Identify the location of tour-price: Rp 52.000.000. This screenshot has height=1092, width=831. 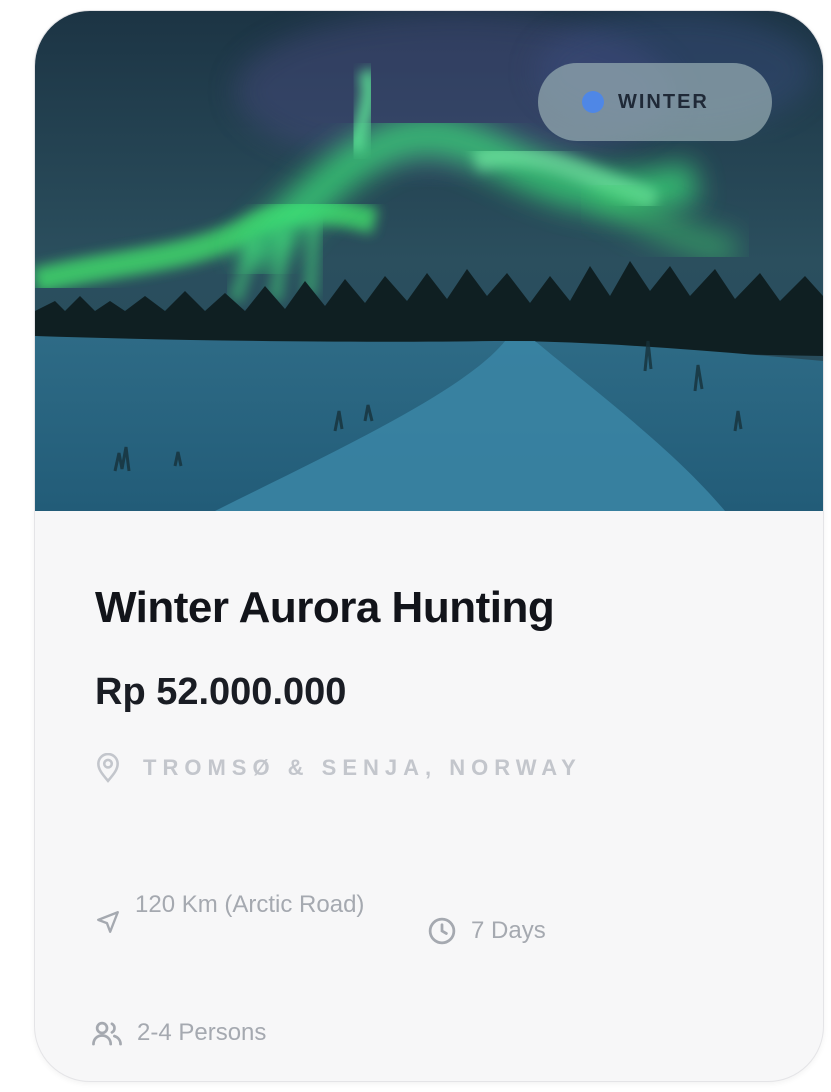
(221, 692).